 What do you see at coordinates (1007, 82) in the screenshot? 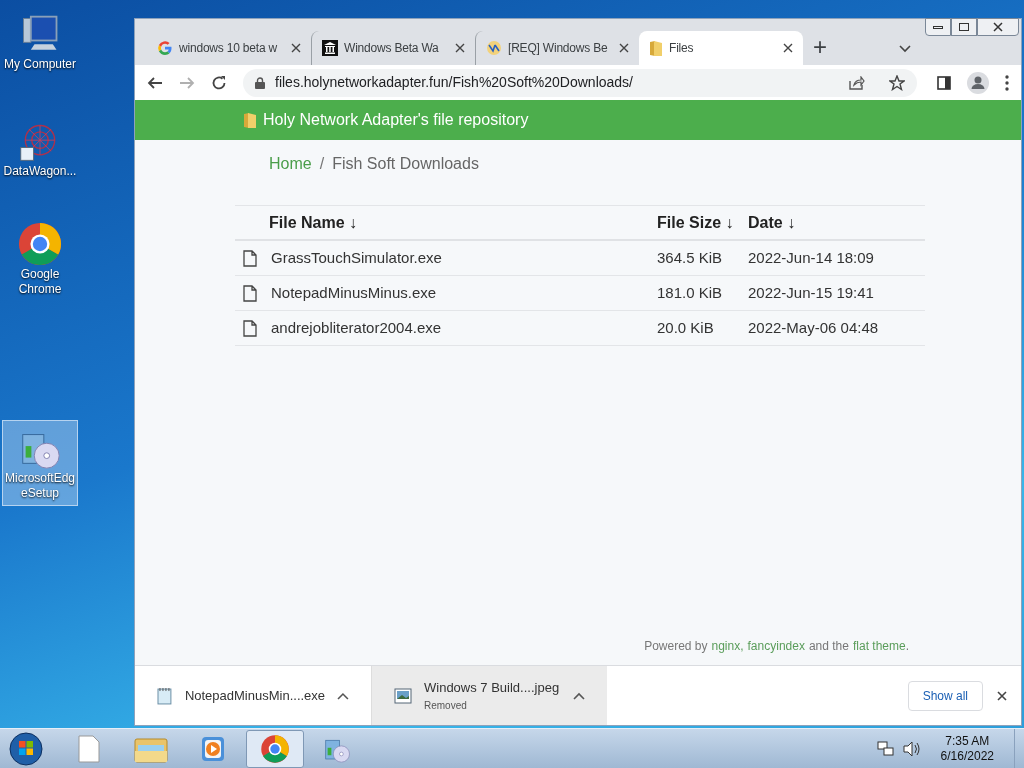
I see `menu-icon` at bounding box center [1007, 82].